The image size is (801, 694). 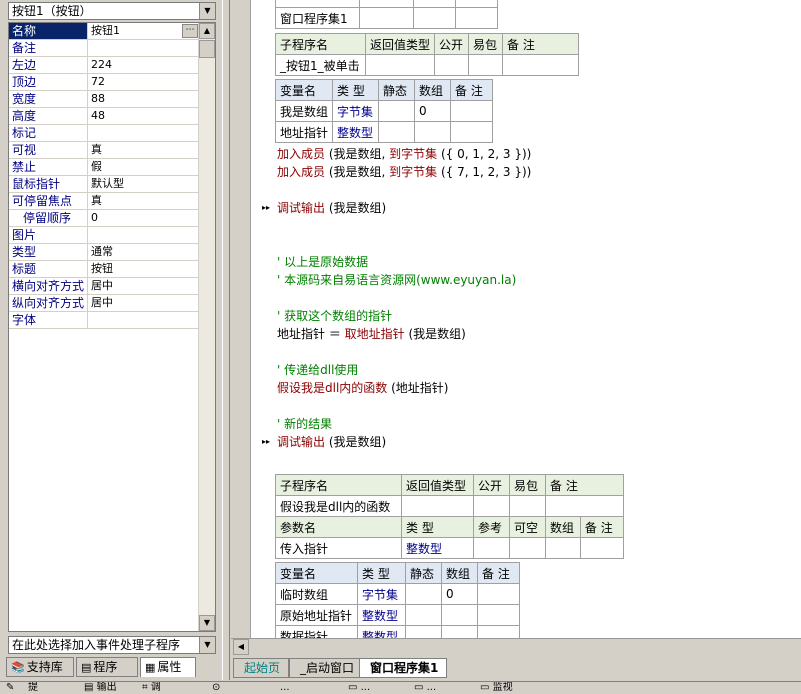 I want to click on property-name: 高度, so click(x=48, y=116).